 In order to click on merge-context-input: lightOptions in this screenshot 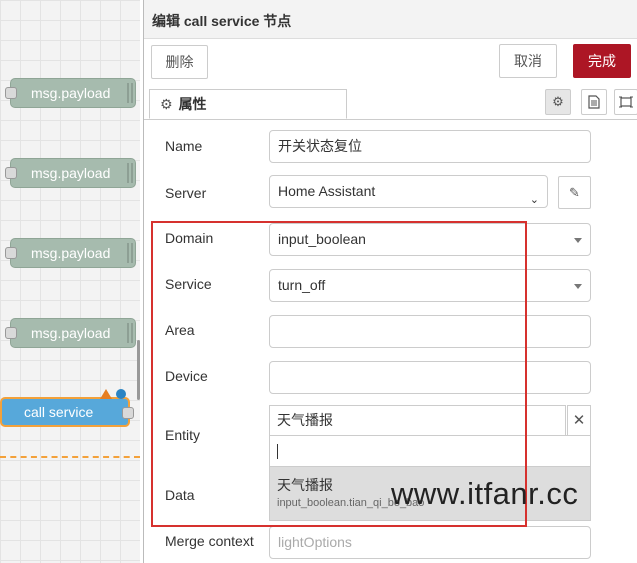, I will do `click(430, 542)`.